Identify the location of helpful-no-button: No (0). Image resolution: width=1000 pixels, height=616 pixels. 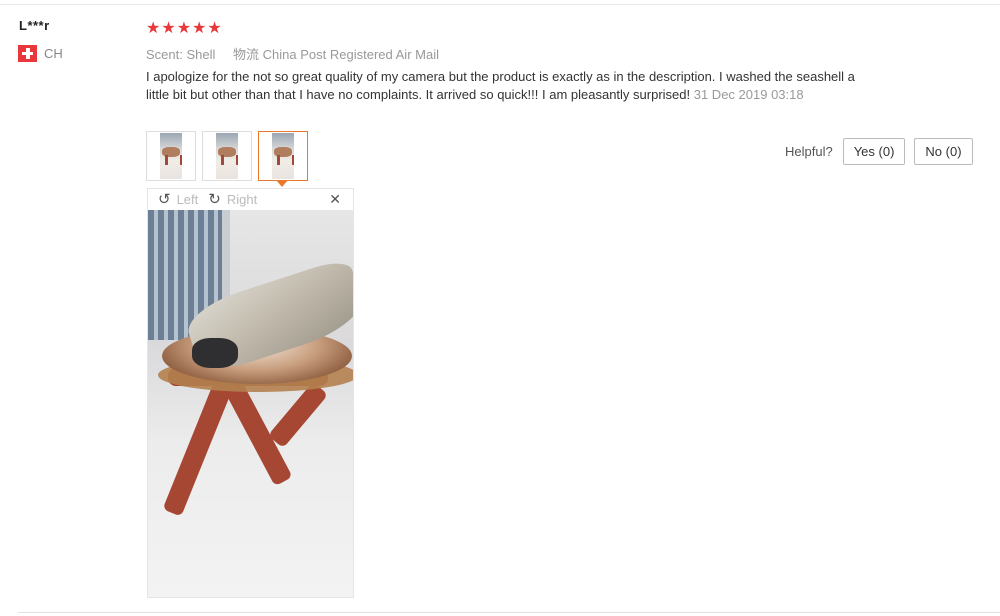
(943, 151).